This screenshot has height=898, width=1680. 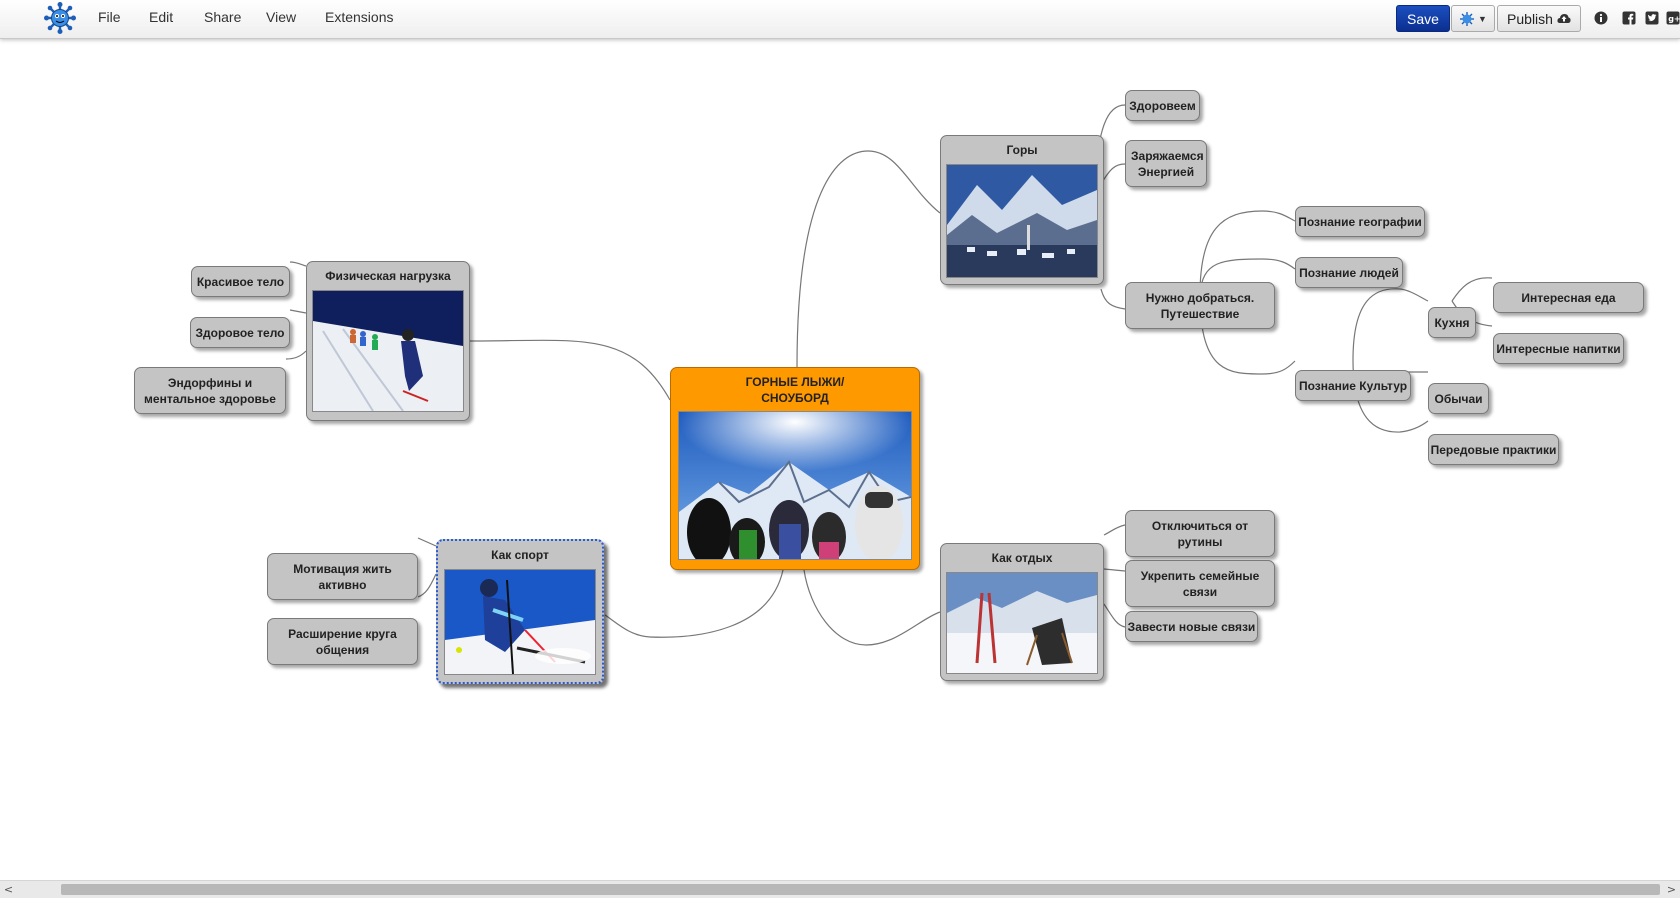 I want to click on node-motivaciya: Мотивация жить активно, so click(x=342, y=576).